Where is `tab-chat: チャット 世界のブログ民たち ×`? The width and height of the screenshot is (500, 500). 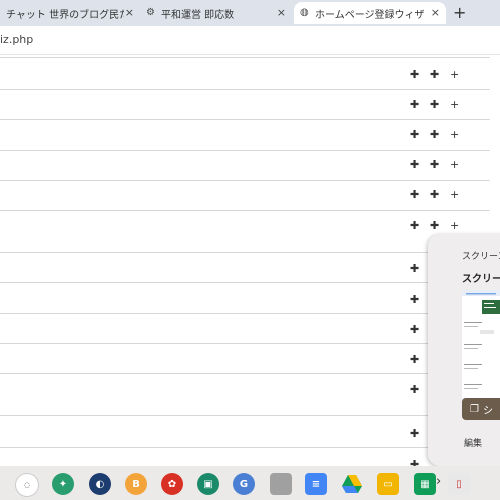 tab-chat: チャット 世界のブログ民たち × is located at coordinates (70, 13).